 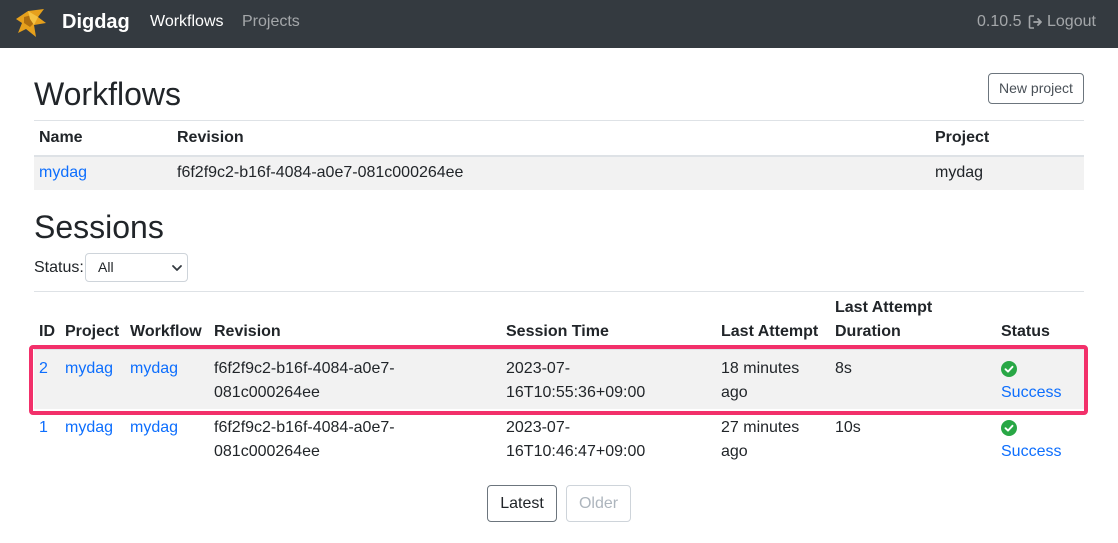 What do you see at coordinates (848, 427) in the screenshot?
I see `session-duration: 10s` at bounding box center [848, 427].